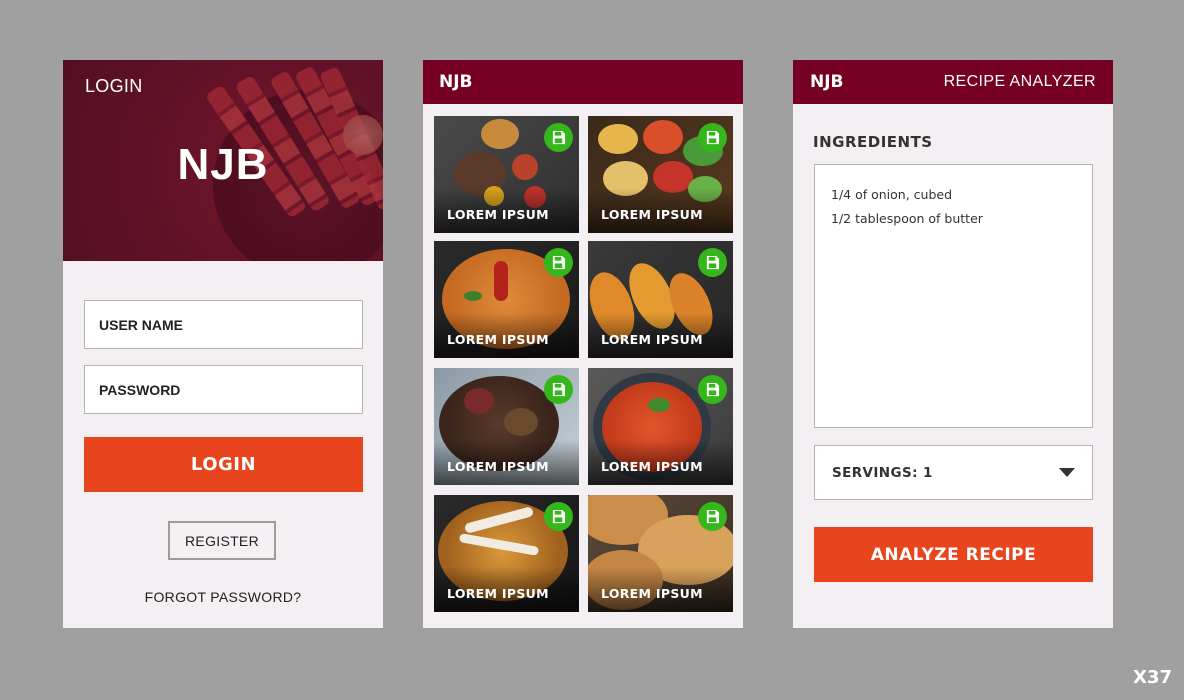 The height and width of the screenshot is (700, 1184). What do you see at coordinates (1152, 677) in the screenshot?
I see `corner-label: X37` at bounding box center [1152, 677].